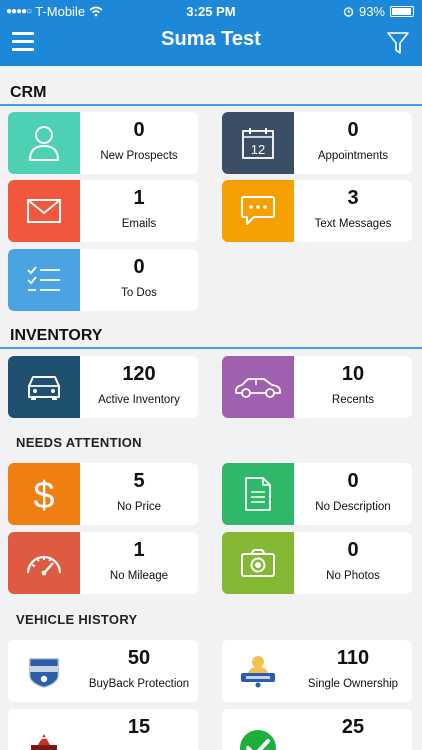  I want to click on check-circle-icon, so click(258, 729).